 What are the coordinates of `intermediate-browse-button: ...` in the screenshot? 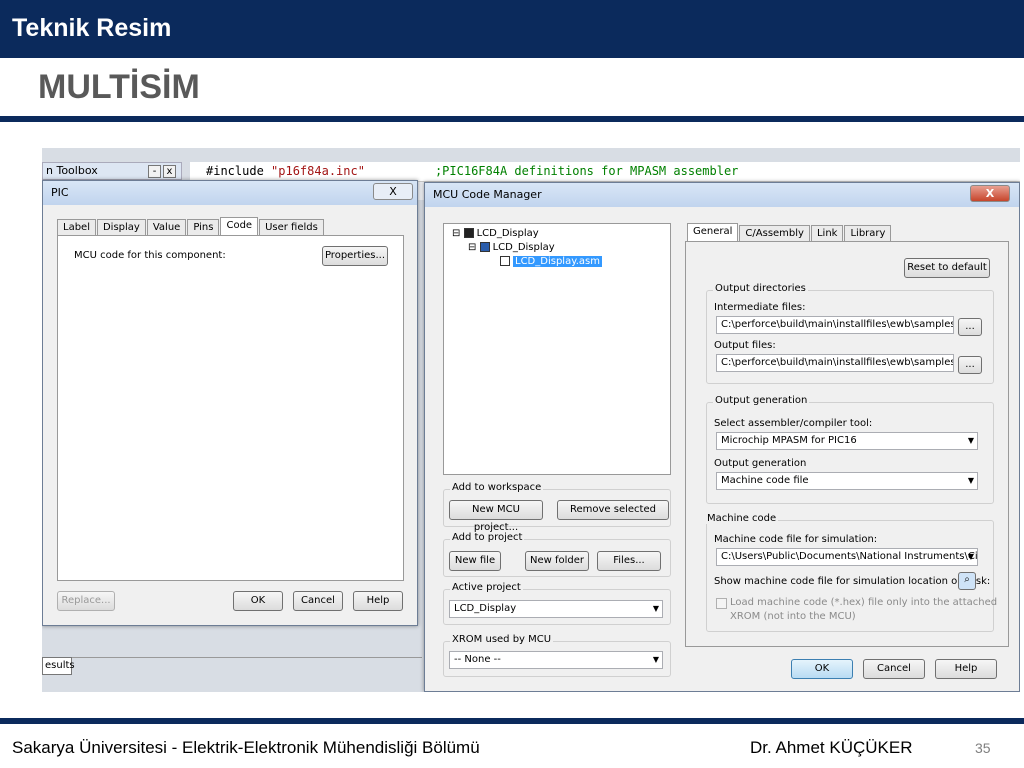 It's located at (970, 327).